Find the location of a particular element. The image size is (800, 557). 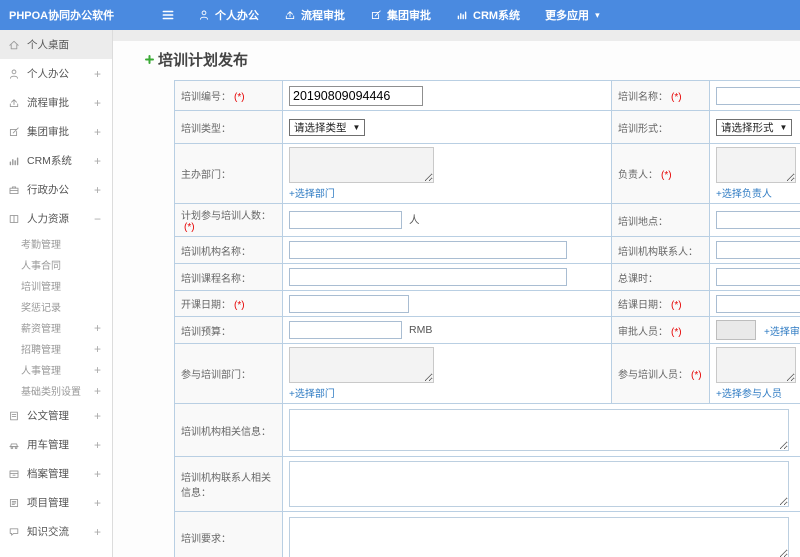

planned-count-input is located at coordinates (345, 220).